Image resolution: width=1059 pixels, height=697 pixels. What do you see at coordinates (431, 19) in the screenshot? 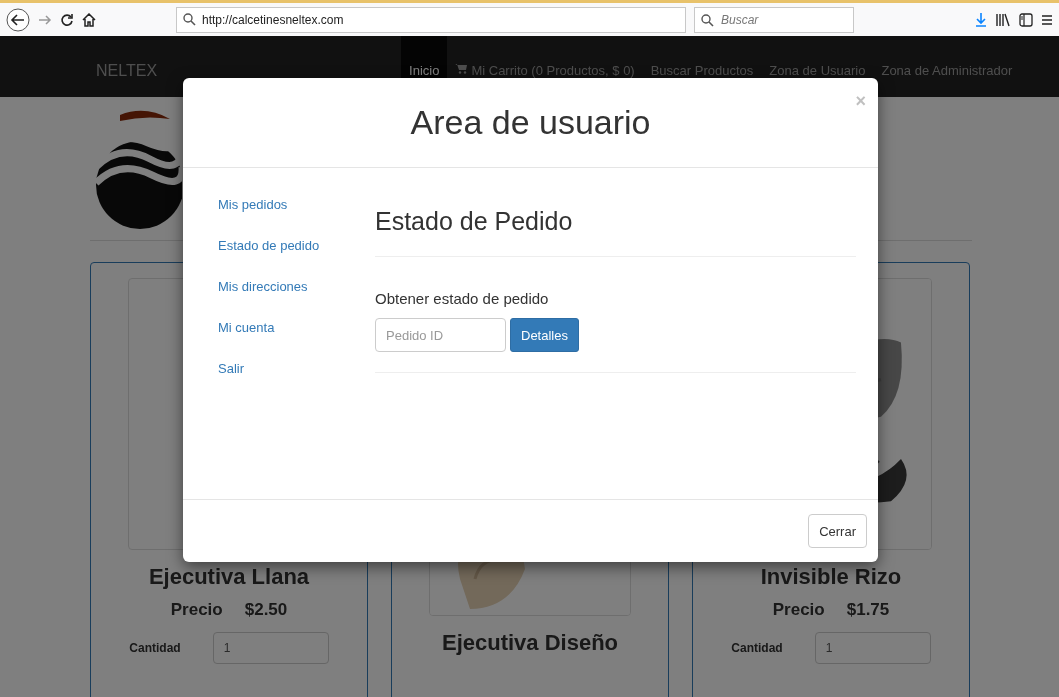
I see `address-bar: http://calcetinesneltex.com` at bounding box center [431, 19].